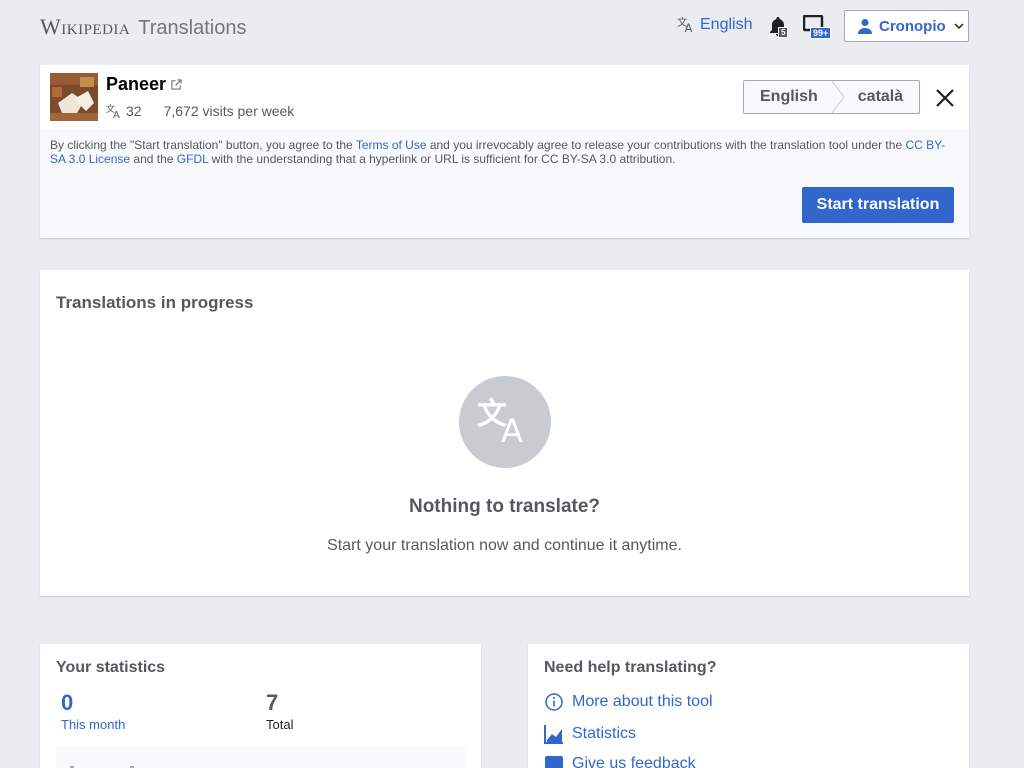 Image resolution: width=1024 pixels, height=768 pixels. I want to click on chart-icon, so click(553, 734).